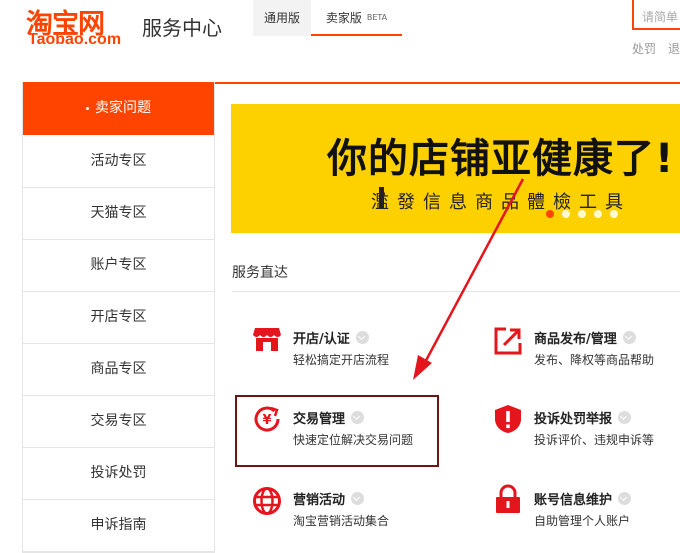 This screenshot has height=553, width=680. I want to click on annotation-arrow-icon, so click(469, 279).